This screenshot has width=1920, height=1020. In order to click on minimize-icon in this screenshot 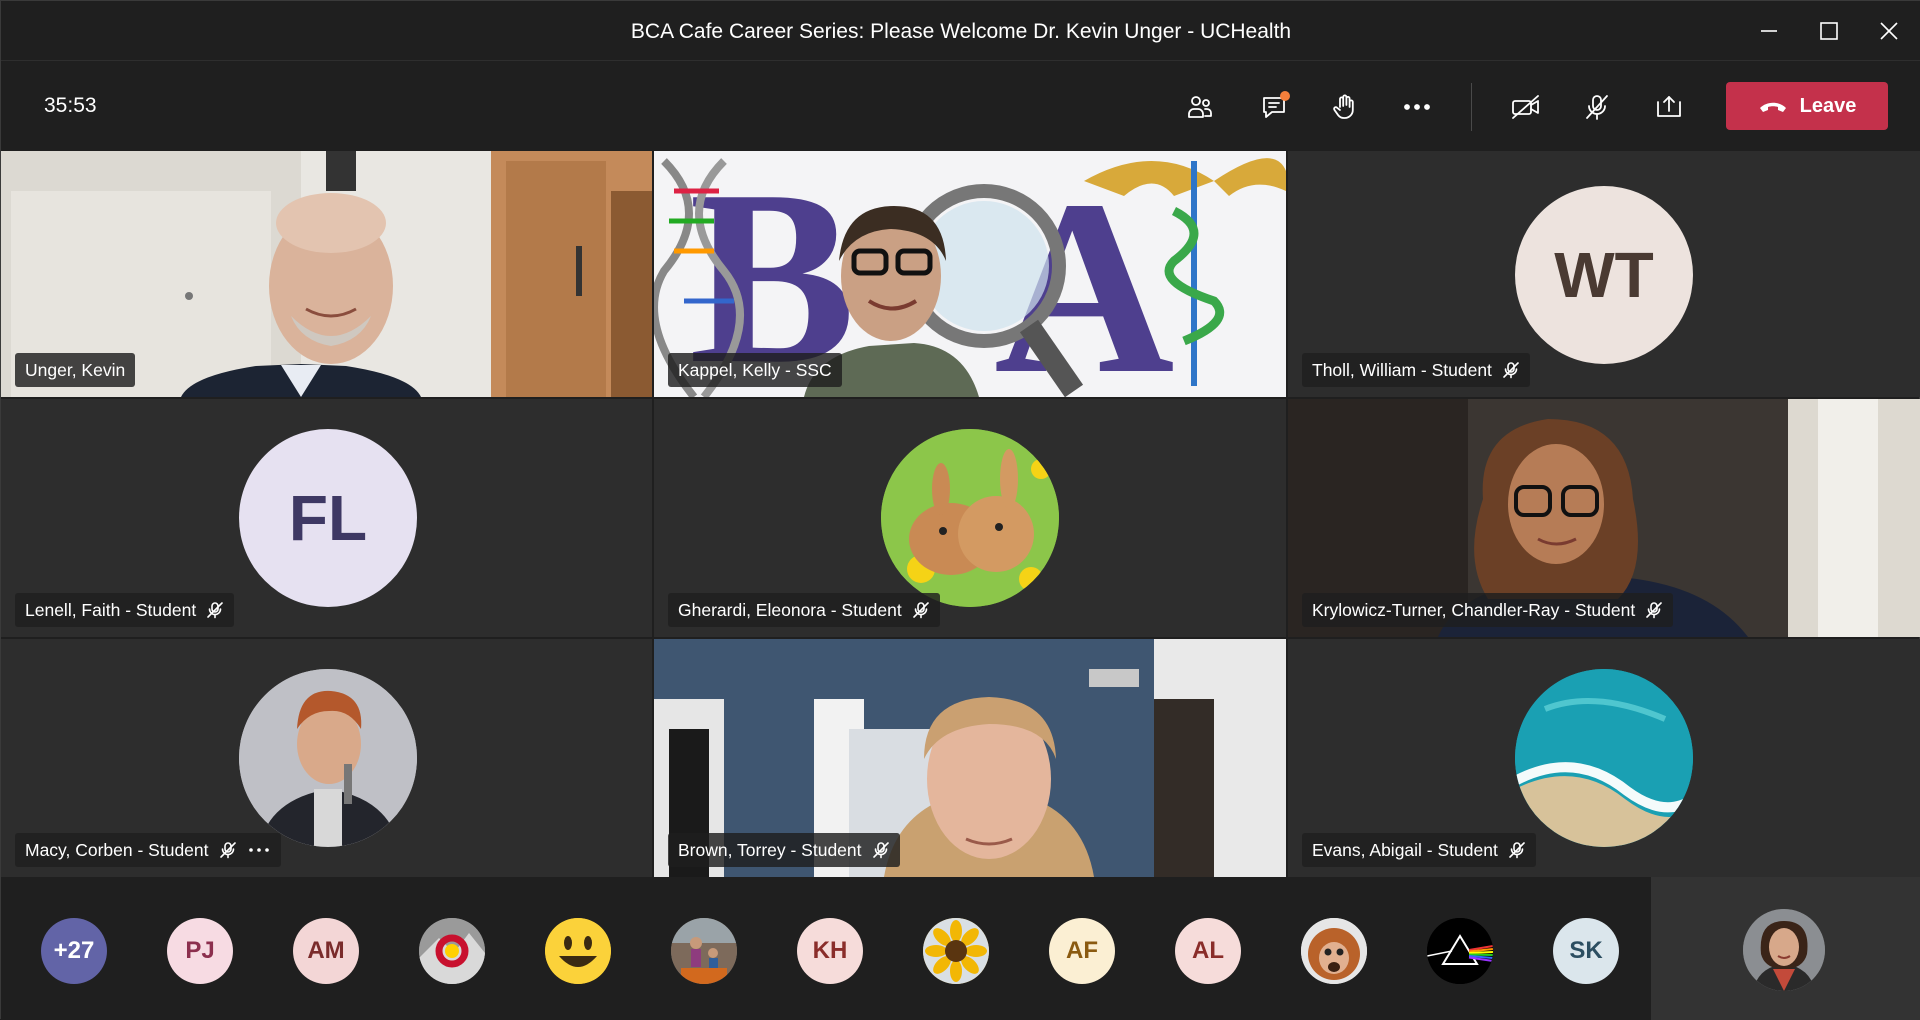, I will do `click(1769, 31)`.